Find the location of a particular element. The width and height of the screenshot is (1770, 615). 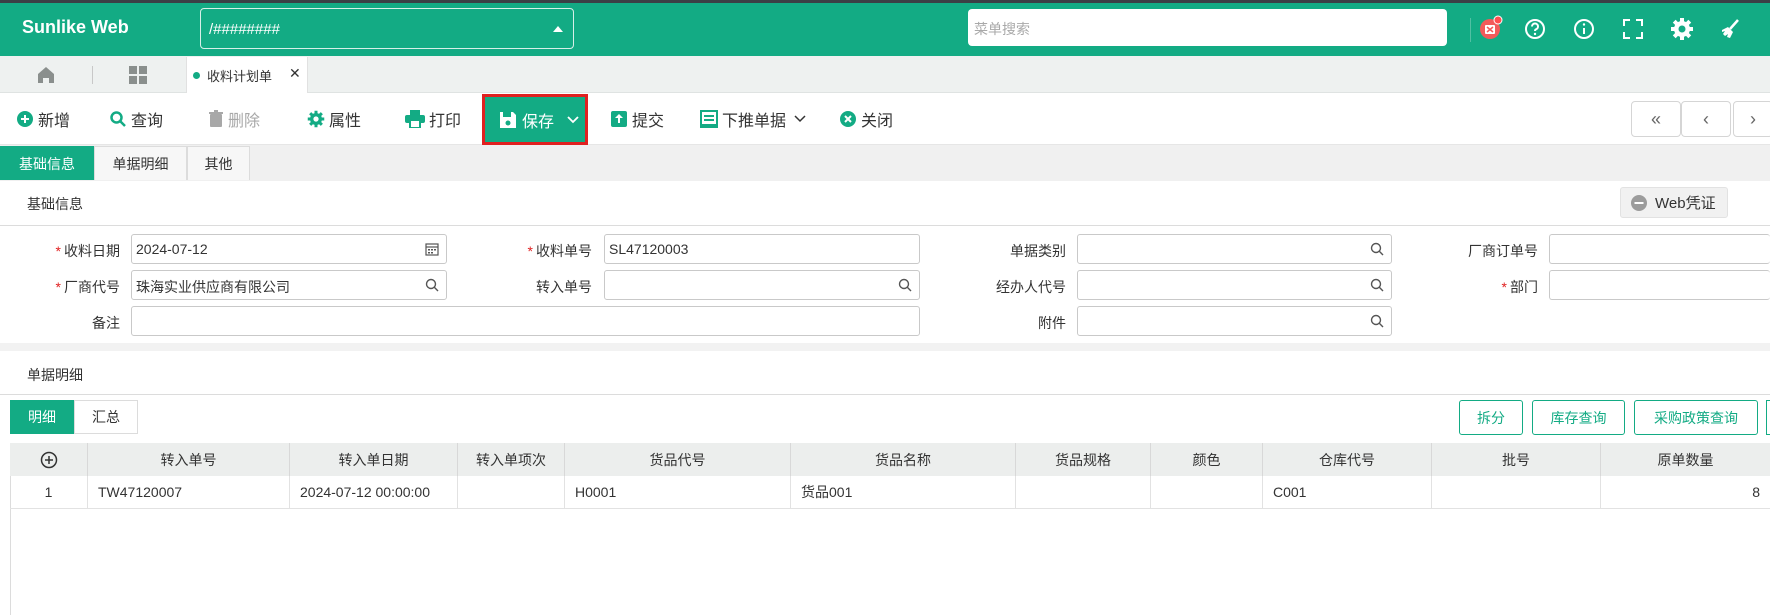

receive-no-label: * 收料单号 is located at coordinates (559, 251).